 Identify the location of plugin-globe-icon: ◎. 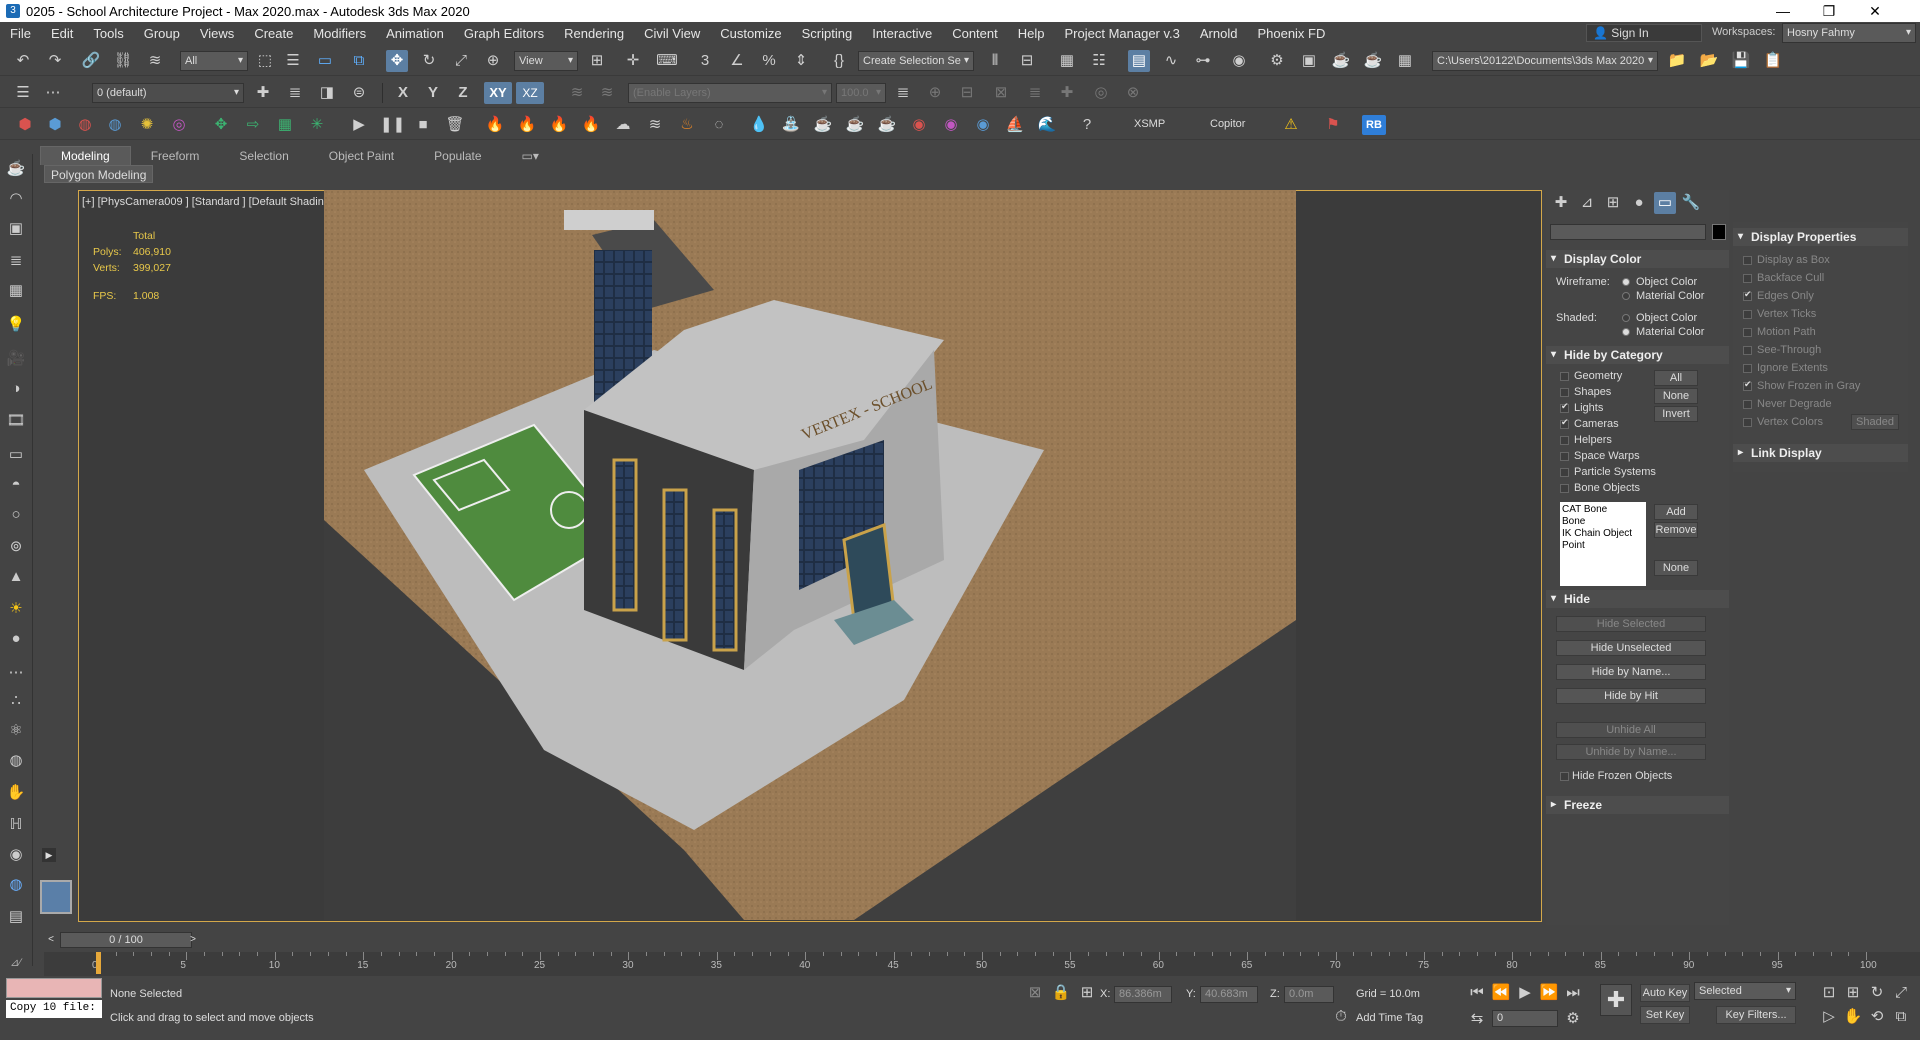
(179, 125).